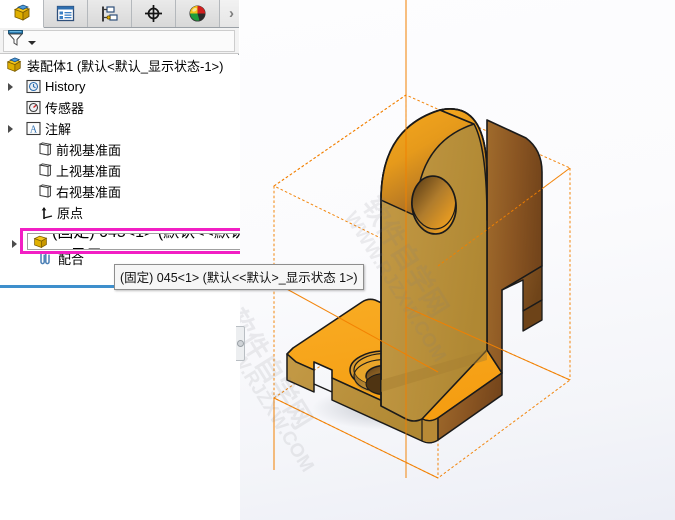  I want to click on tree-item-top-plane: 上视基准面, so click(119, 170).